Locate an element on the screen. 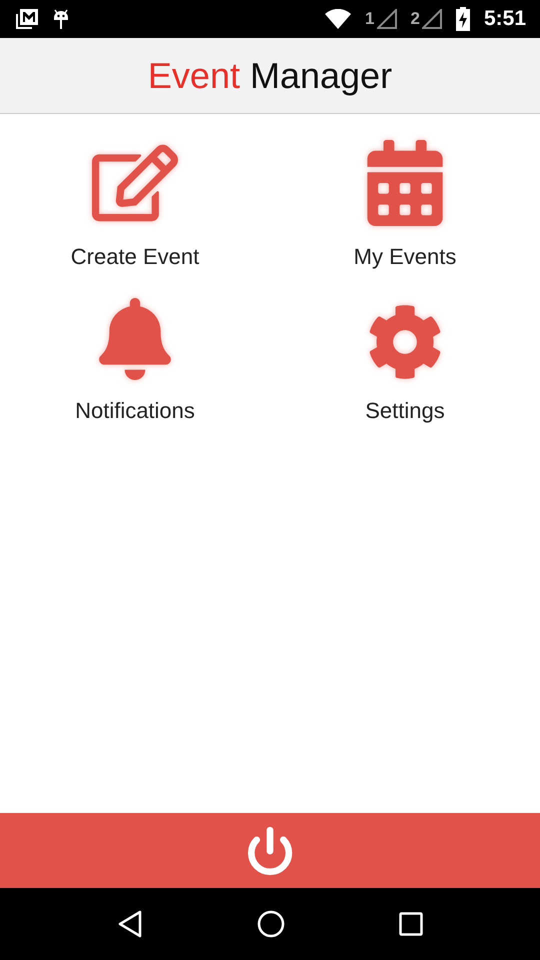 This screenshot has width=540, height=960. power-button is located at coordinates (270, 851).